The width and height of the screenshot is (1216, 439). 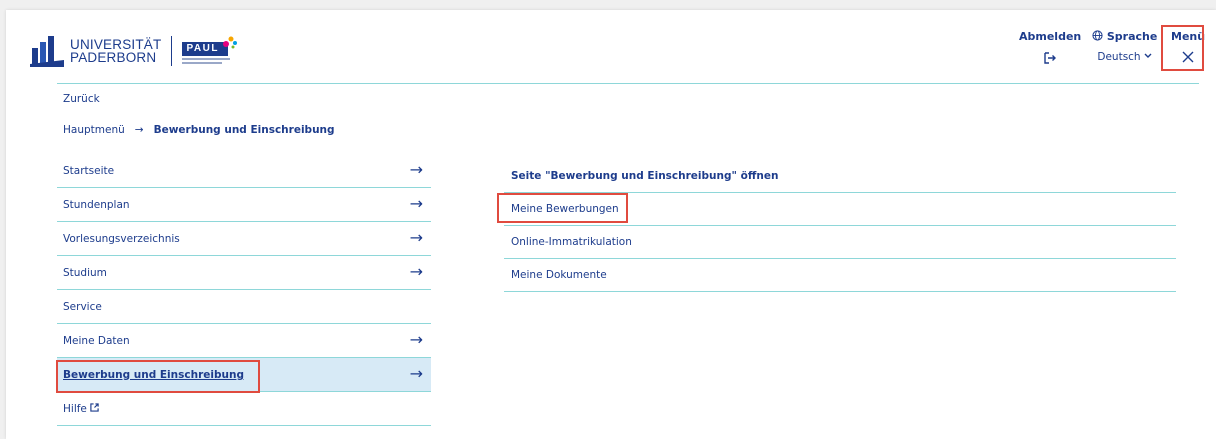 What do you see at coordinates (96, 340) in the screenshot?
I see `menu-item-label: Meine Daten` at bounding box center [96, 340].